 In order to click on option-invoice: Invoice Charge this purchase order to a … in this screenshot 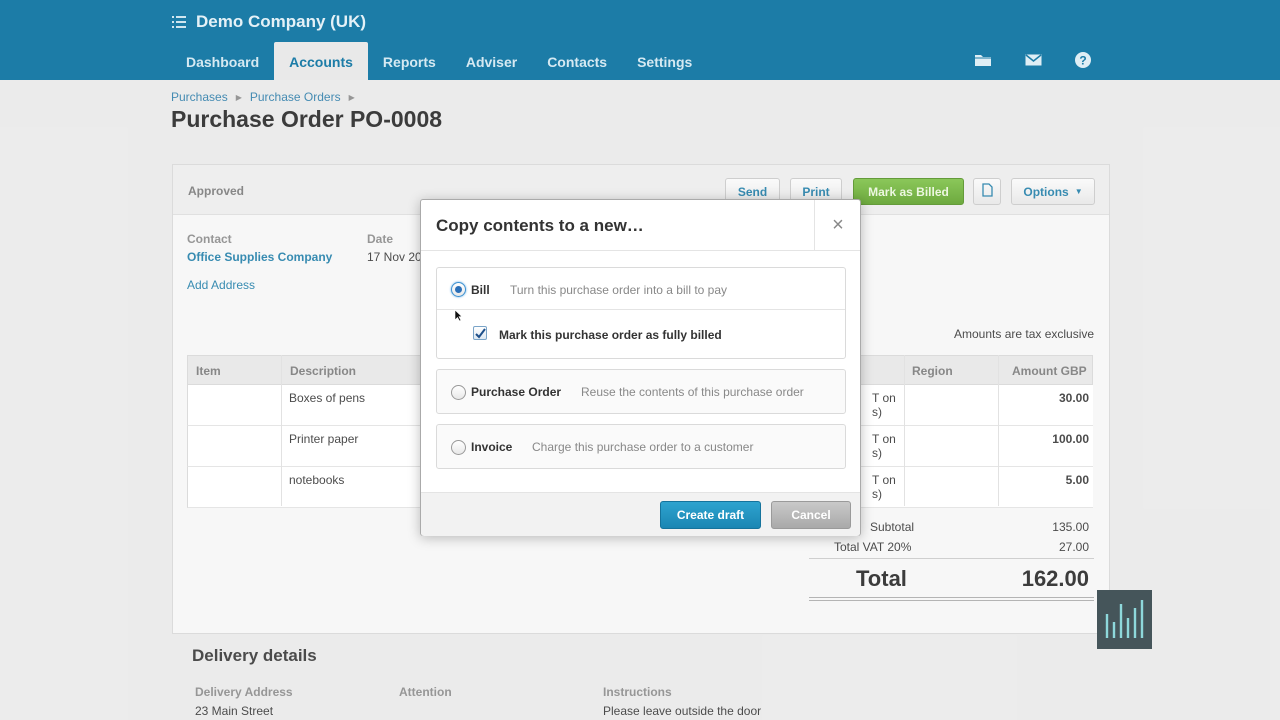, I will do `click(641, 446)`.